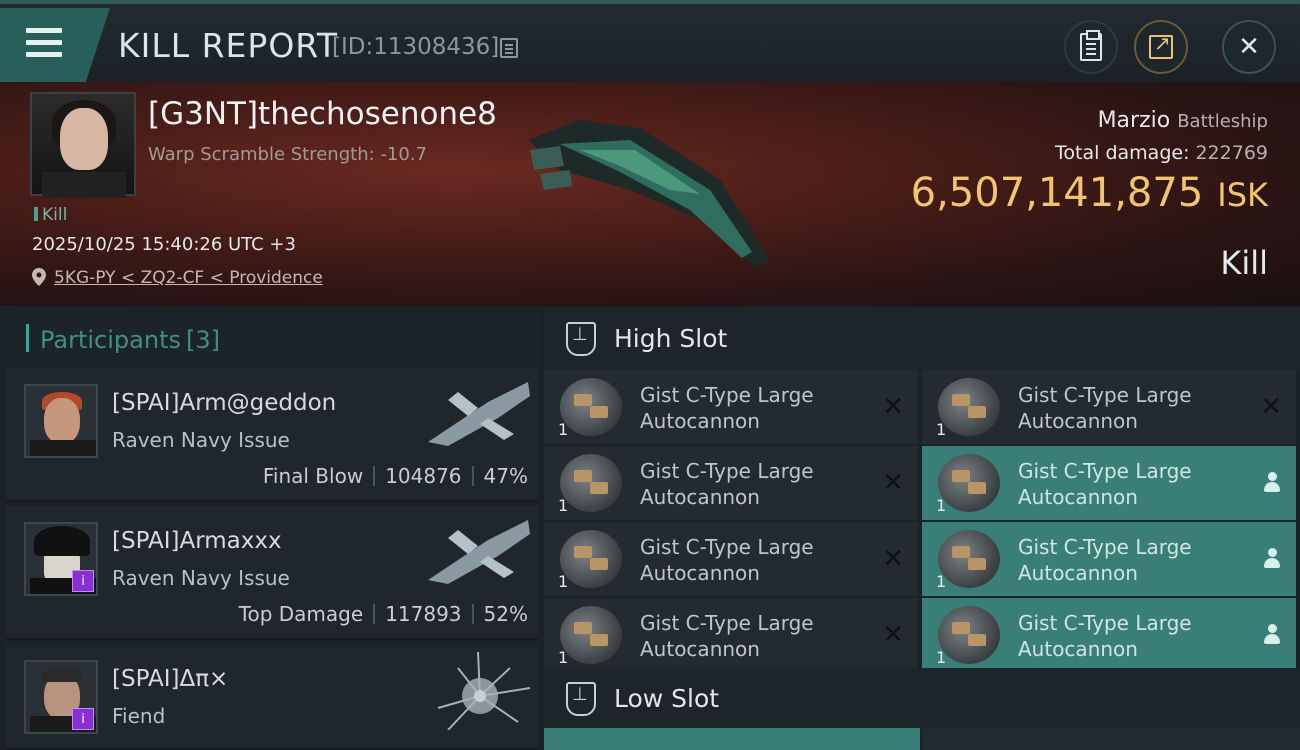 This screenshot has height=750, width=1300. Describe the element at coordinates (39, 277) in the screenshot. I see `location-pin-icon` at that location.